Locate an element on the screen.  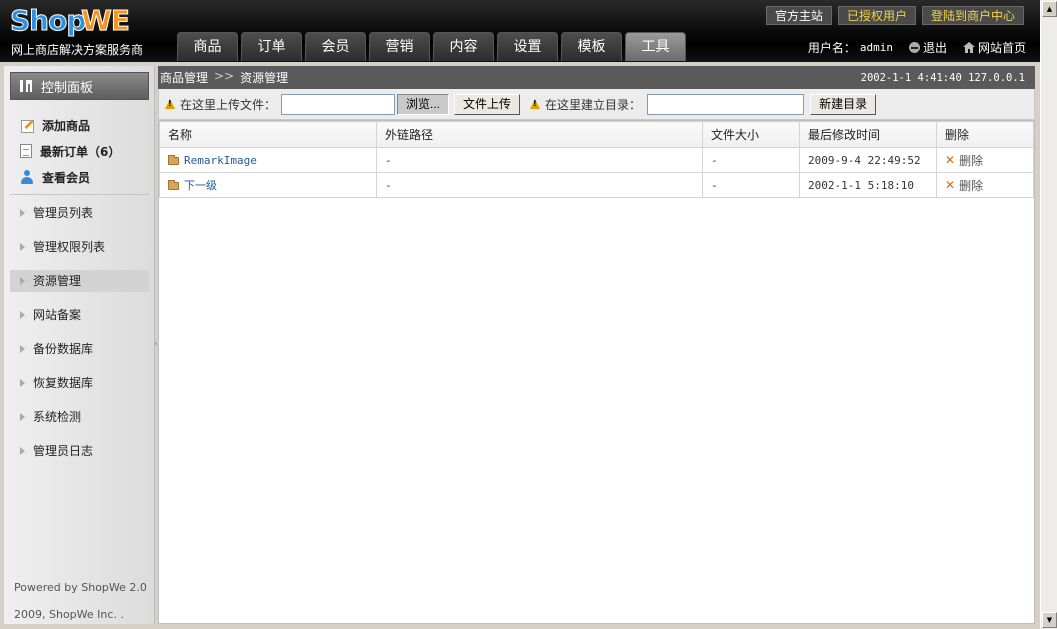
shopwe-logo: Shop WE is located at coordinates (69, 21).